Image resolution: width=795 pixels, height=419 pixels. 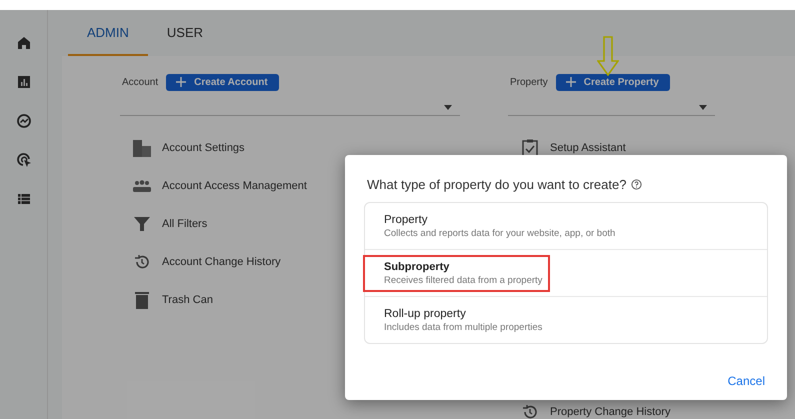 I want to click on dialog-title: What type of property do you want to create?, so click(x=496, y=184).